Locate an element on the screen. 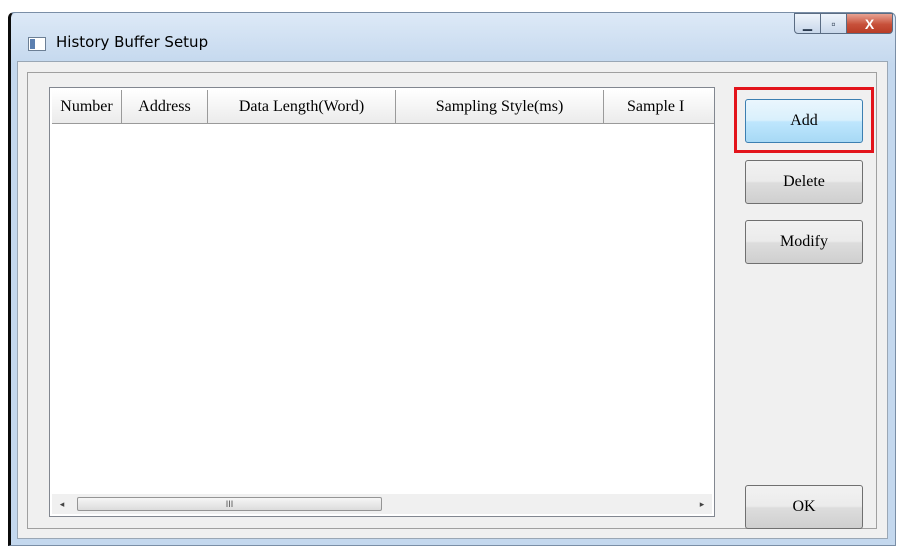 This screenshot has width=899, height=548. maximize-icon: ▫ is located at coordinates (833, 23).